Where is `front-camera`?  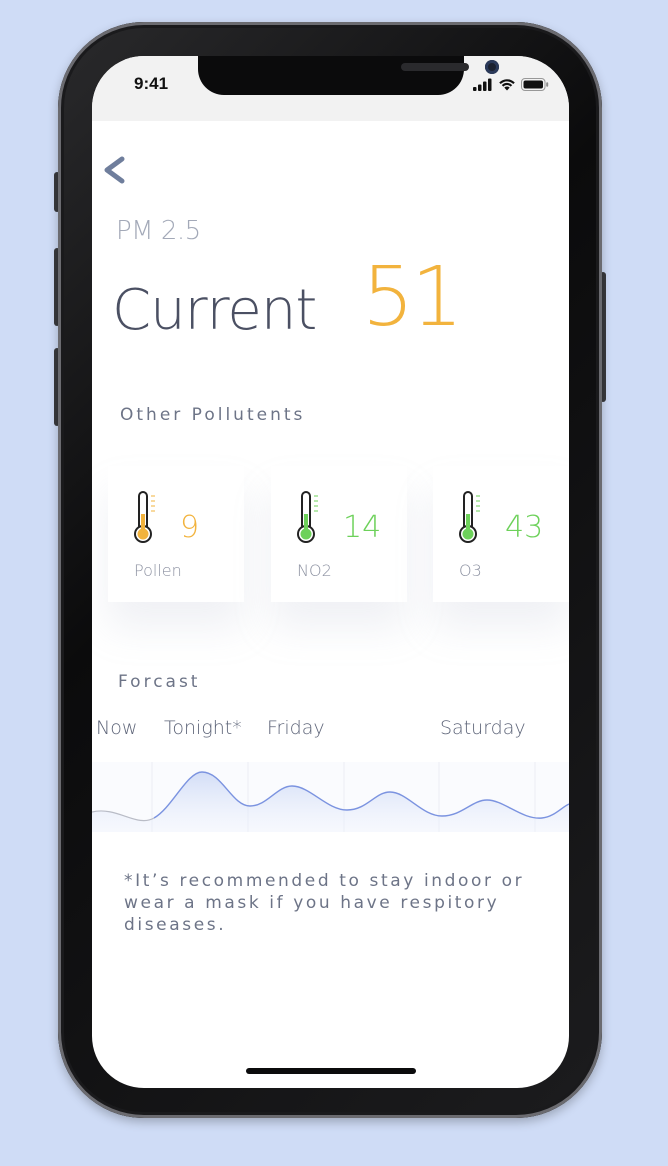
front-camera is located at coordinates (492, 67).